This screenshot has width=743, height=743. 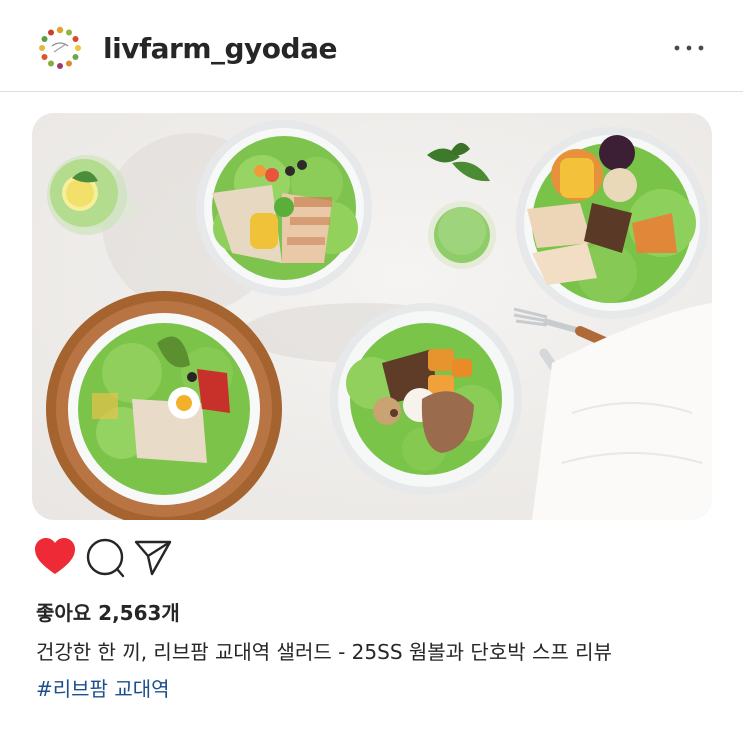 What do you see at coordinates (462, 235) in the screenshot?
I see `green-juice-glass` at bounding box center [462, 235].